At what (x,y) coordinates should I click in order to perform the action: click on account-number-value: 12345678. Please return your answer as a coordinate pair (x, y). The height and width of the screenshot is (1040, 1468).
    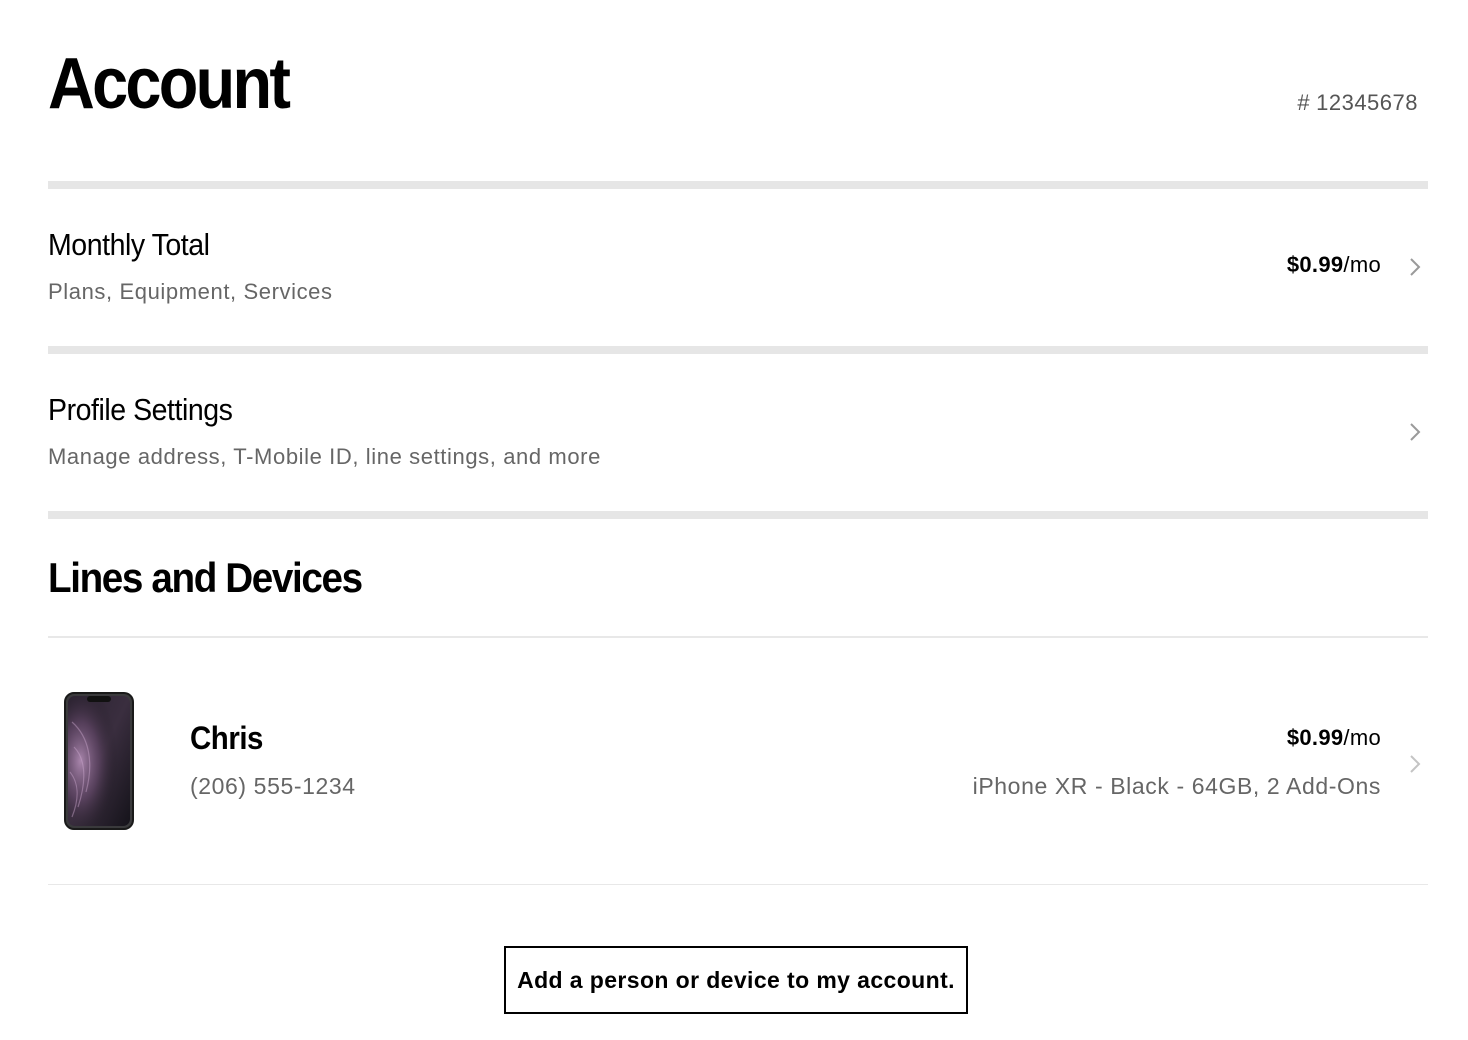
    Looking at the image, I should click on (1367, 102).